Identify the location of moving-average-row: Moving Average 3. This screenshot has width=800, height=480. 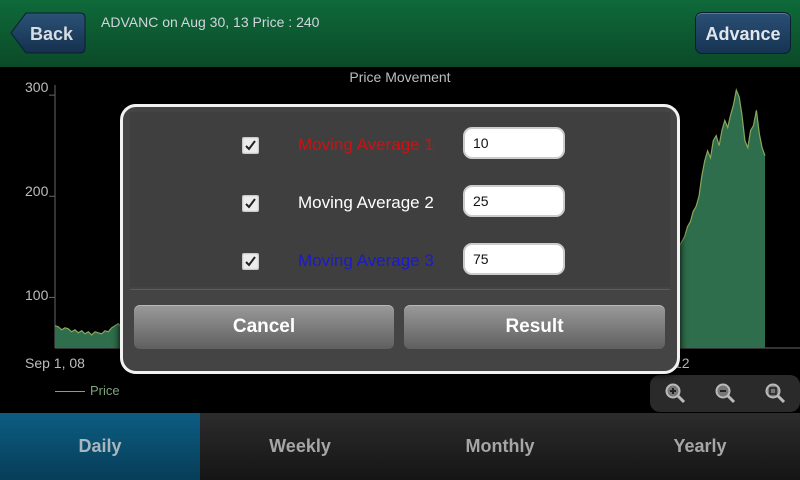
(400, 261).